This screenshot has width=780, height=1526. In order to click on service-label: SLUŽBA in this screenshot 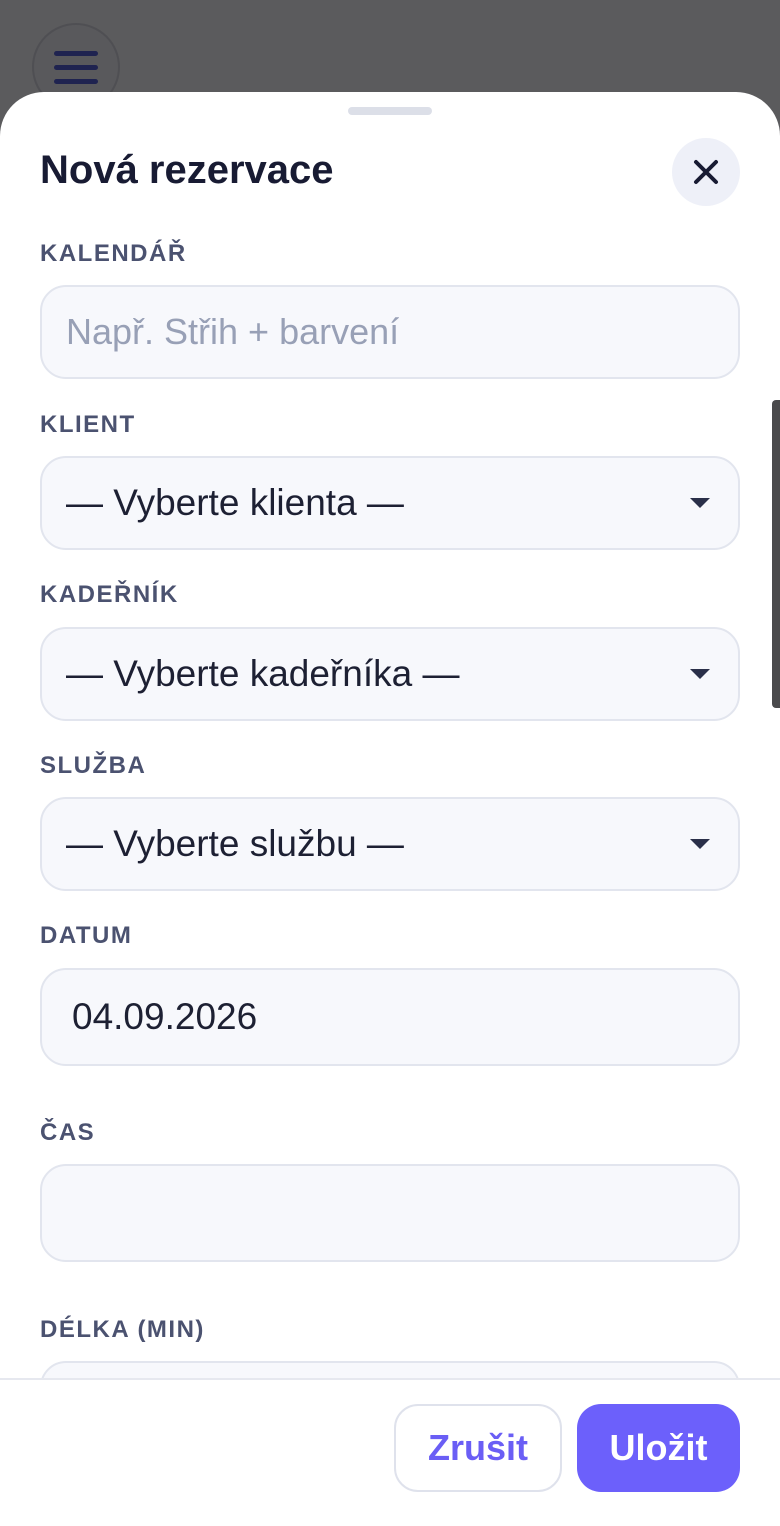, I will do `click(93, 765)`.